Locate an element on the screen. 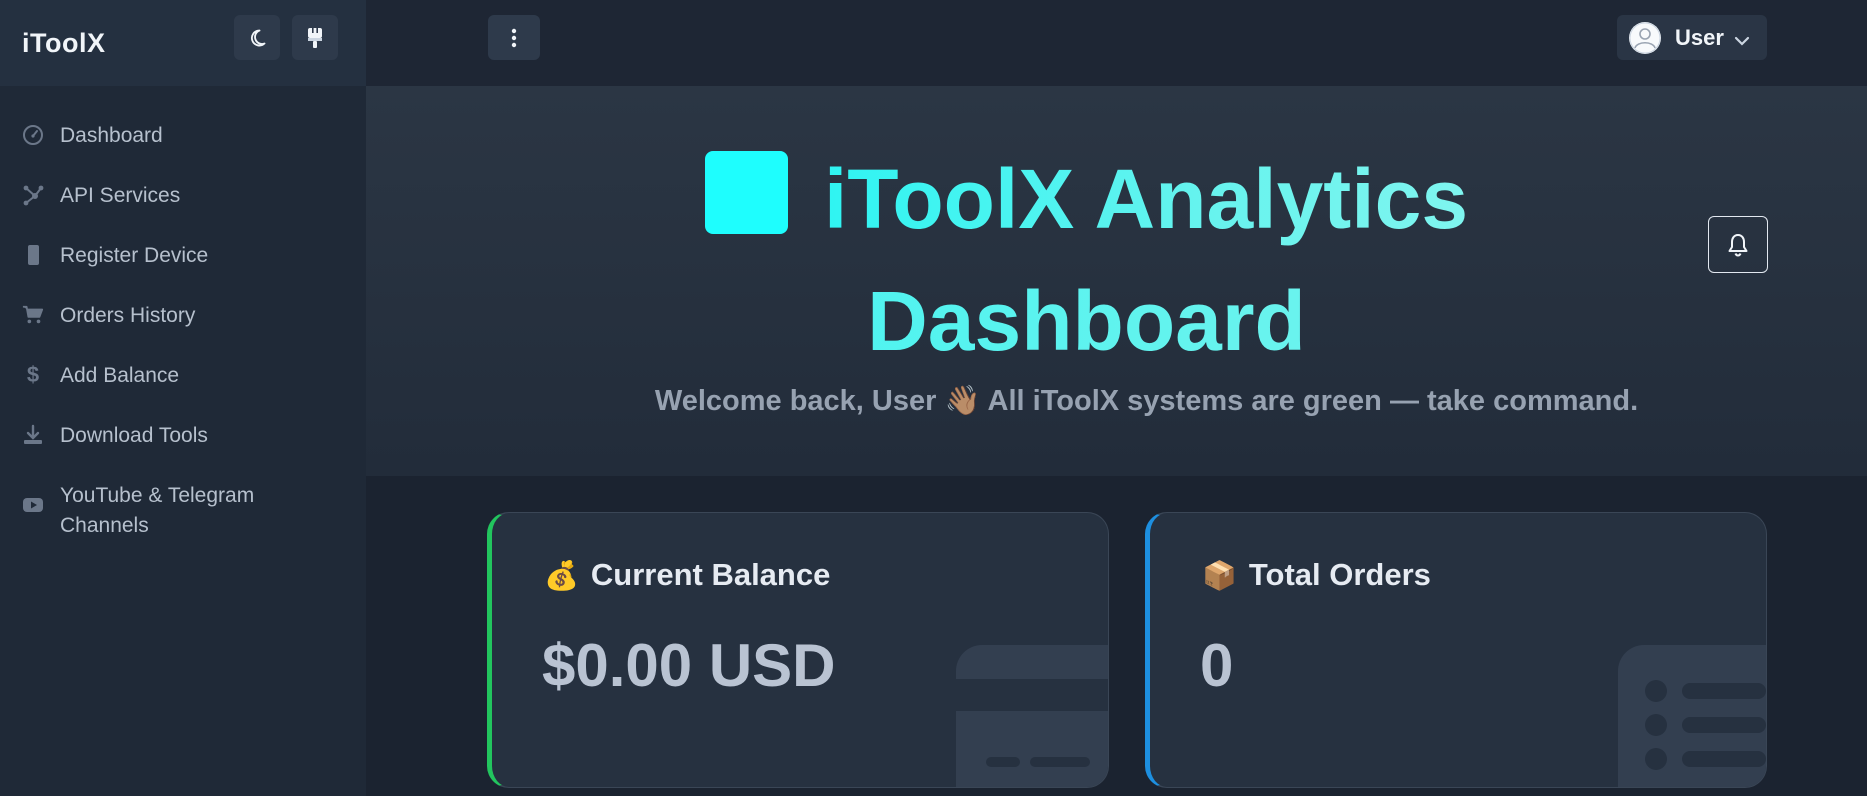  avatar is located at coordinates (1645, 37).